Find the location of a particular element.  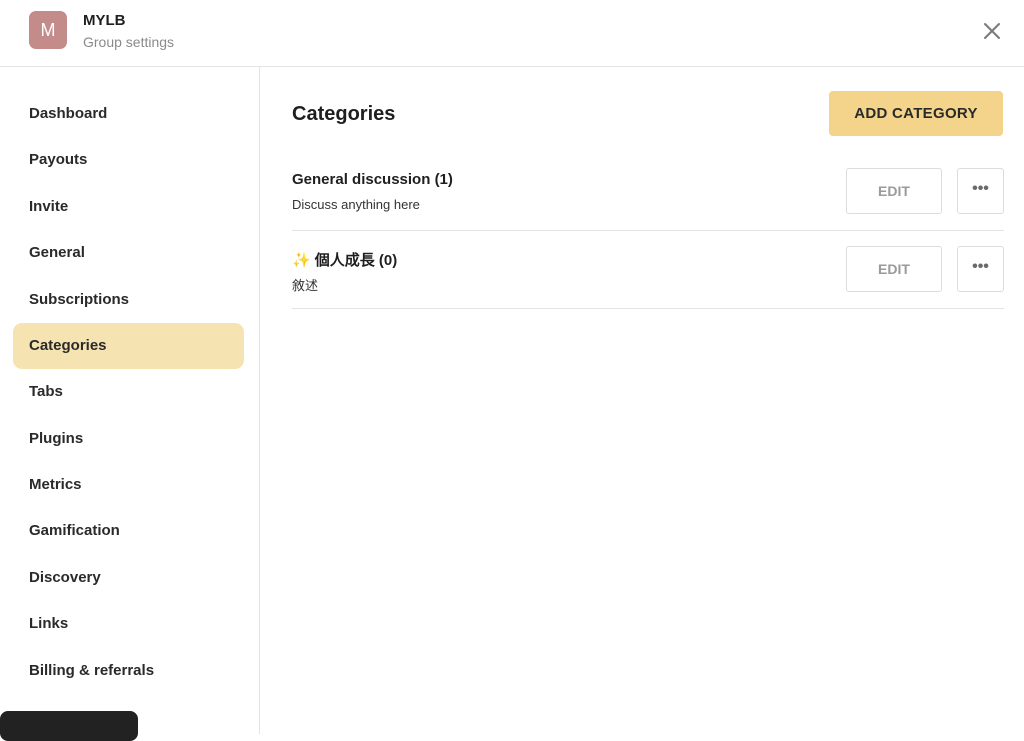

sidebar-item-links: Links is located at coordinates (128, 624).